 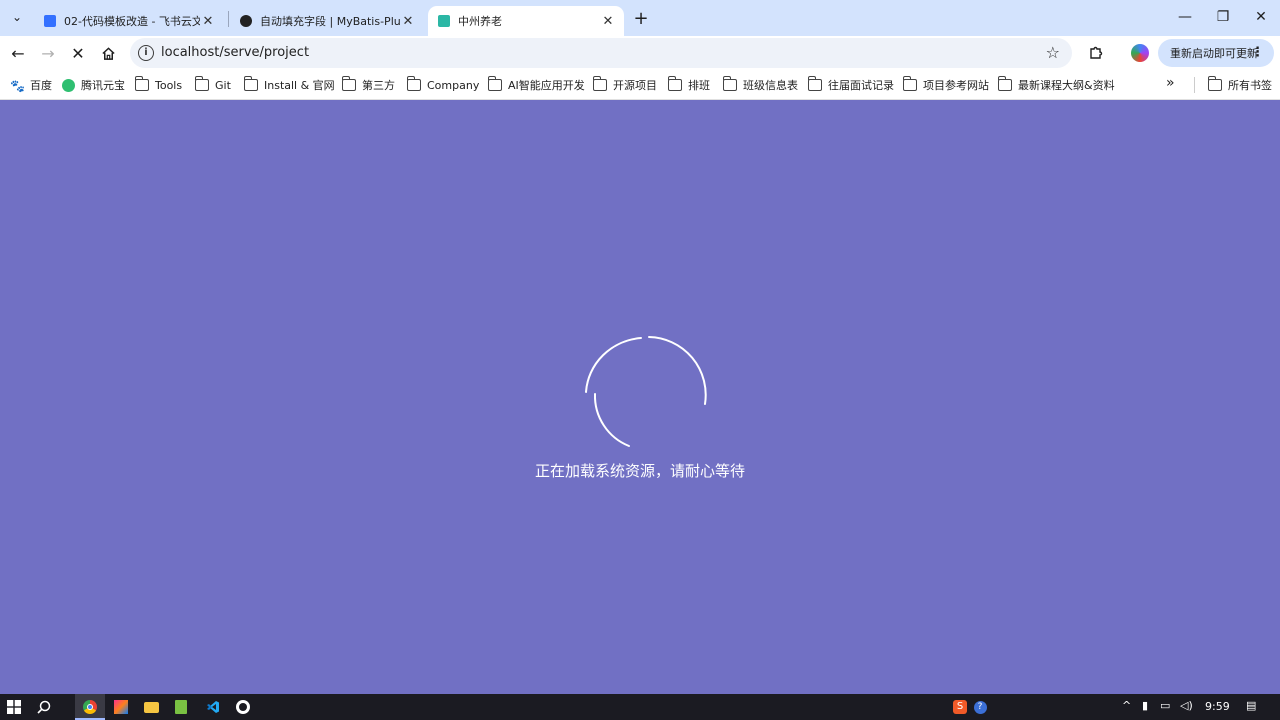 I want to click on bookmark-label: Install & 官网, so click(x=299, y=85).